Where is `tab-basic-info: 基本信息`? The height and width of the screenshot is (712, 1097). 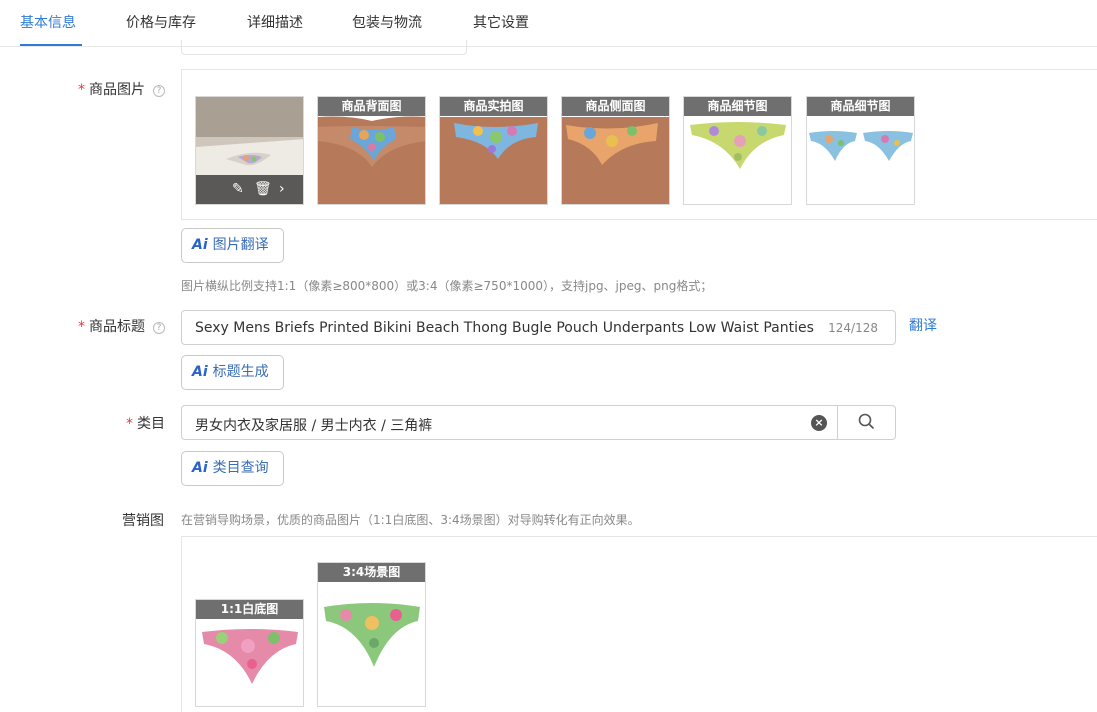
tab-basic-info: 基本信息 is located at coordinates (48, 22).